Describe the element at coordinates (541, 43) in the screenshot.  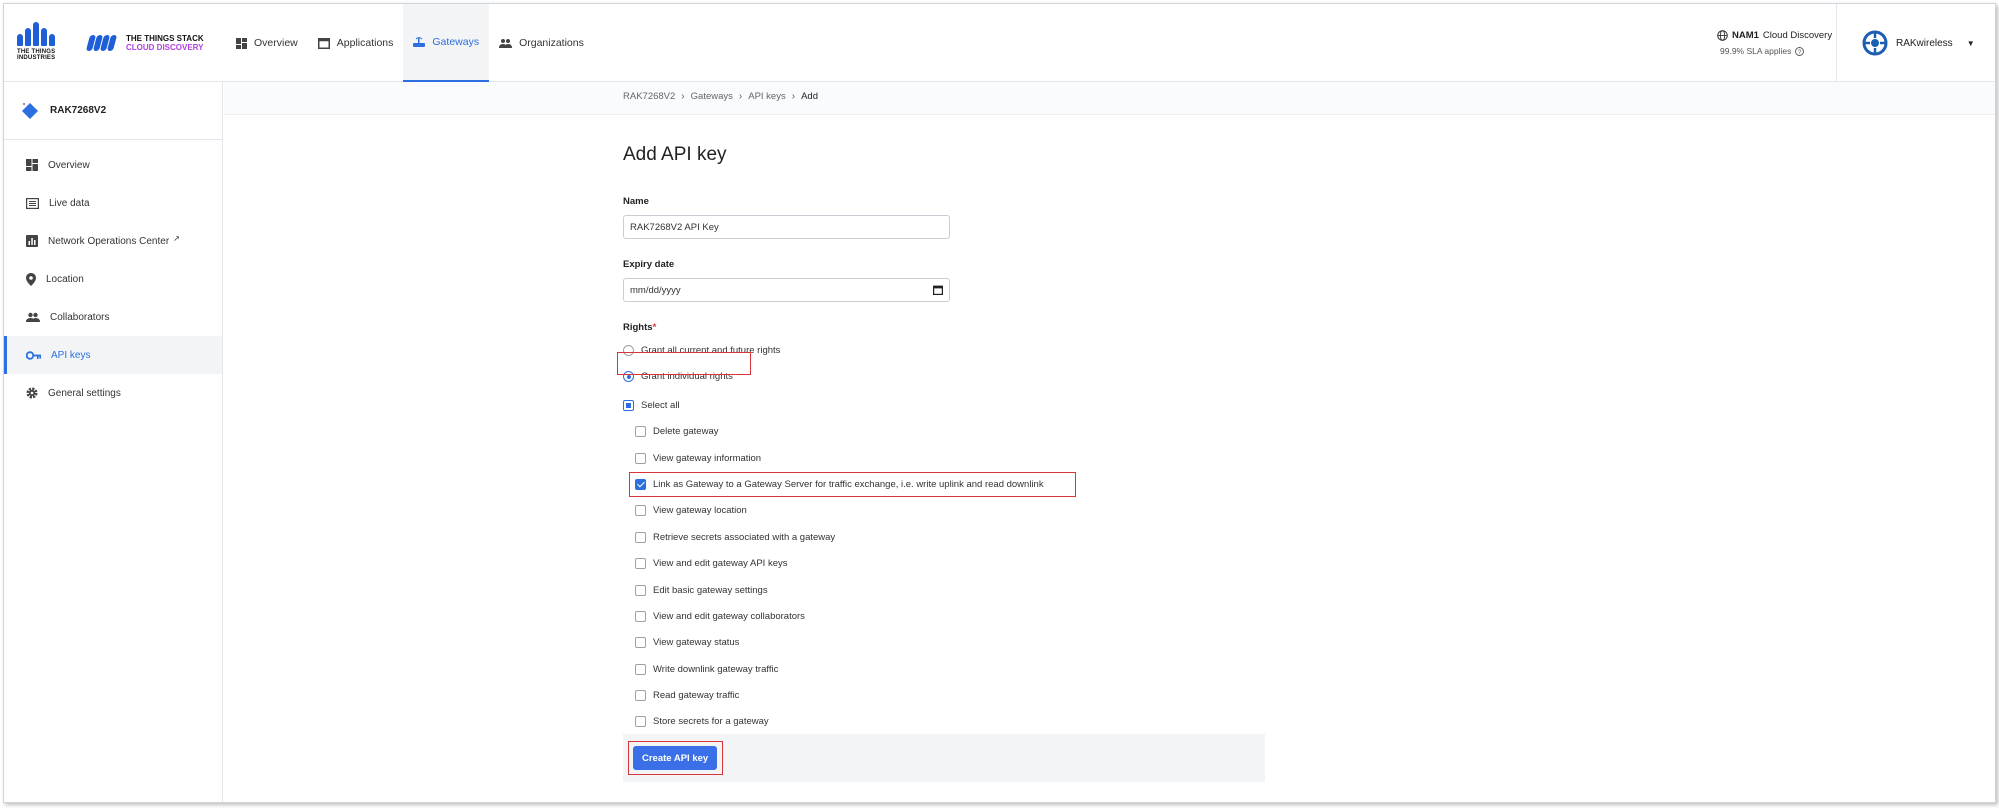
I see `nav-organizations: Organizations` at that location.